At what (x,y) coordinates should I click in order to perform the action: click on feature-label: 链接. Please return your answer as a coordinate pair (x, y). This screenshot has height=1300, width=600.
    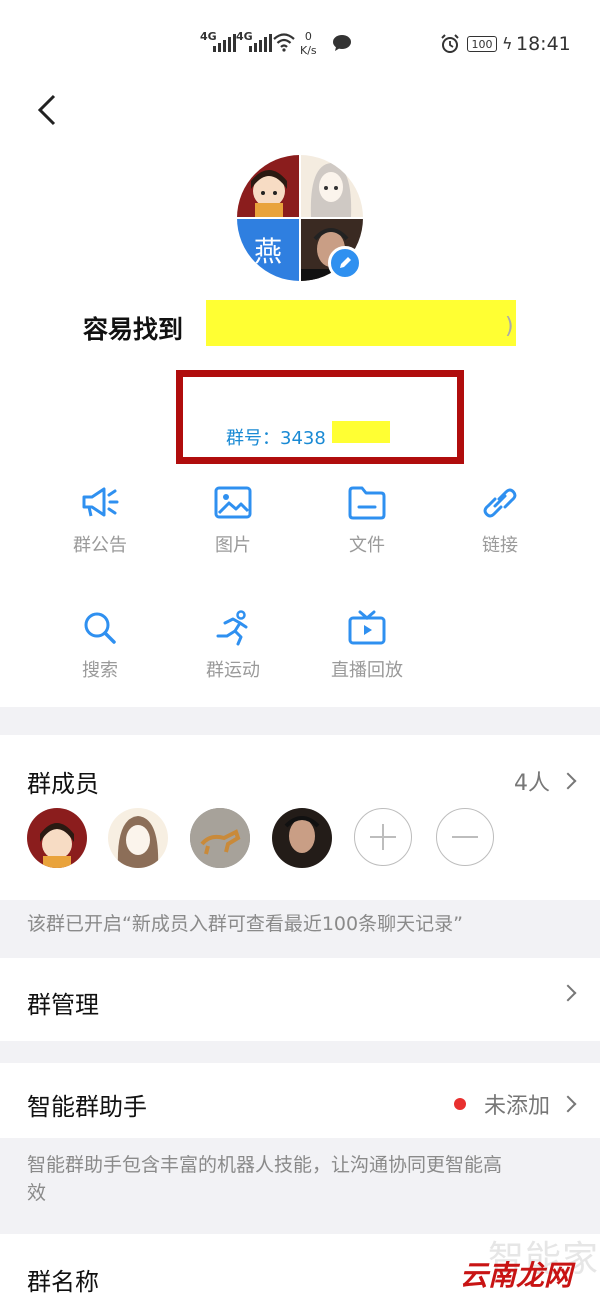
    Looking at the image, I should click on (500, 545).